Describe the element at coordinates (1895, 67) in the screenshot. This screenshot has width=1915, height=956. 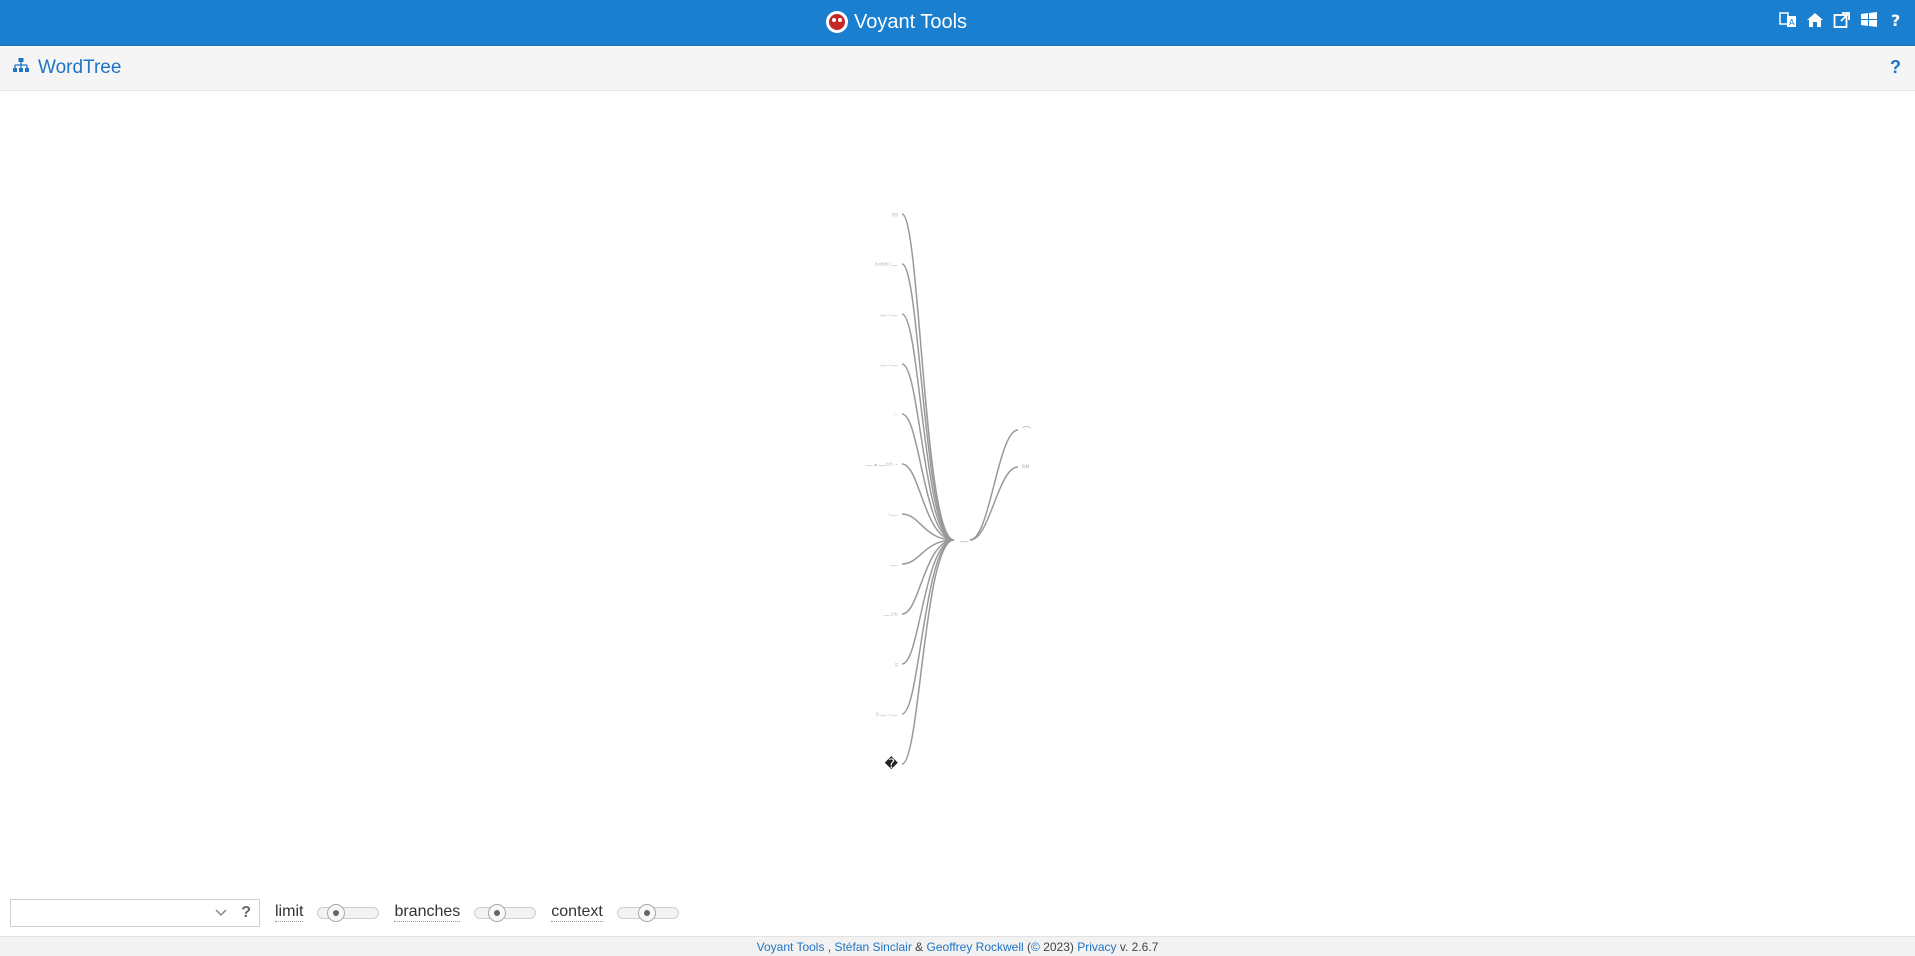
I see `panel-help-button: ?` at that location.